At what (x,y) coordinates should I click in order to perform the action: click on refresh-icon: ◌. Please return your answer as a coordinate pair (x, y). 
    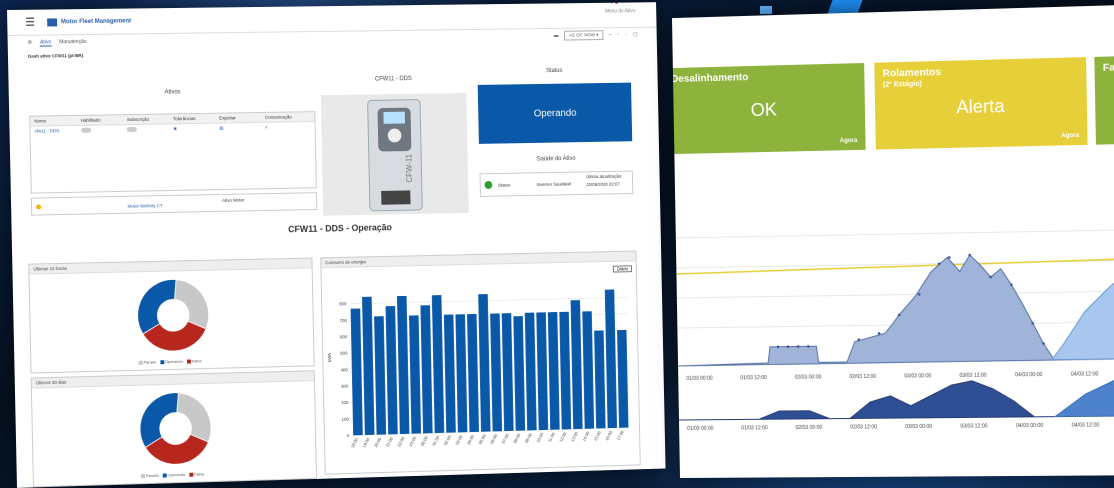
    Looking at the image, I should click on (626, 35).